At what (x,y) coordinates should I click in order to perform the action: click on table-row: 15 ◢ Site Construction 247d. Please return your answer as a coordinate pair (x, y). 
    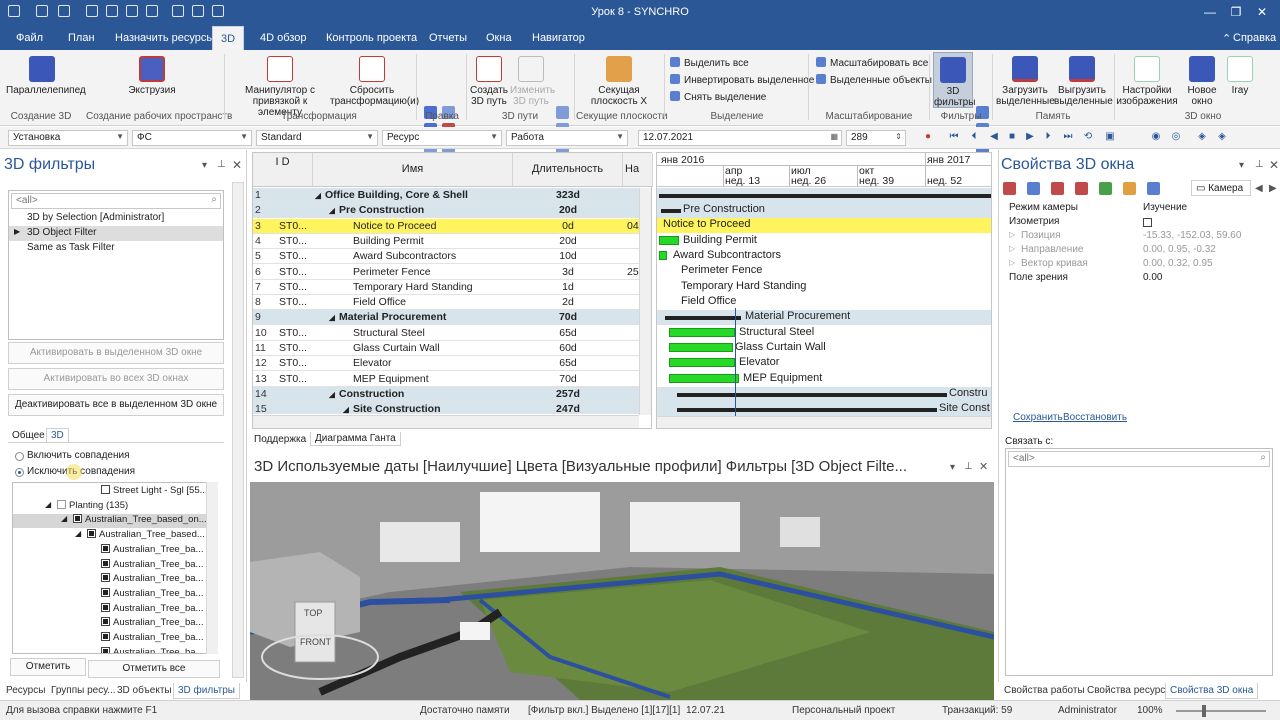
    Looking at the image, I should click on (446, 408).